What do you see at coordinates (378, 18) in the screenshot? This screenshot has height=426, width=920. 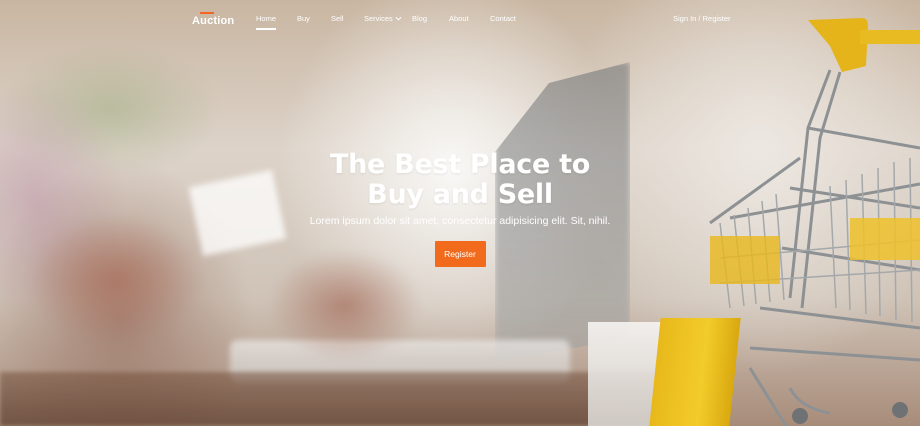 I see `nav-item-services: Services` at bounding box center [378, 18].